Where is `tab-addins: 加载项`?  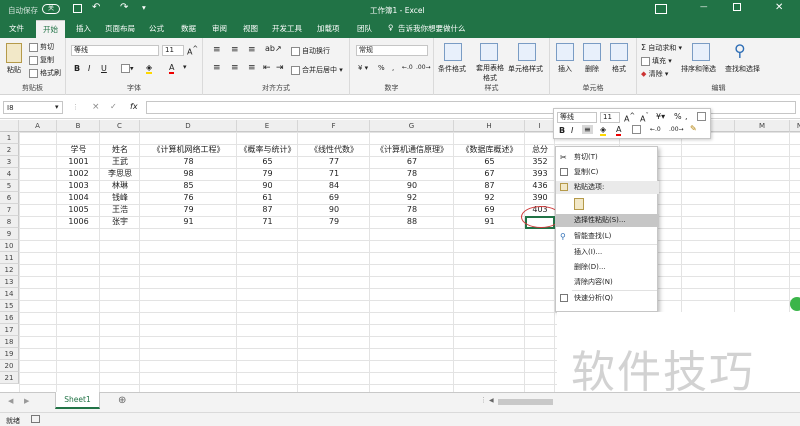 tab-addins: 加载项 is located at coordinates (328, 28).